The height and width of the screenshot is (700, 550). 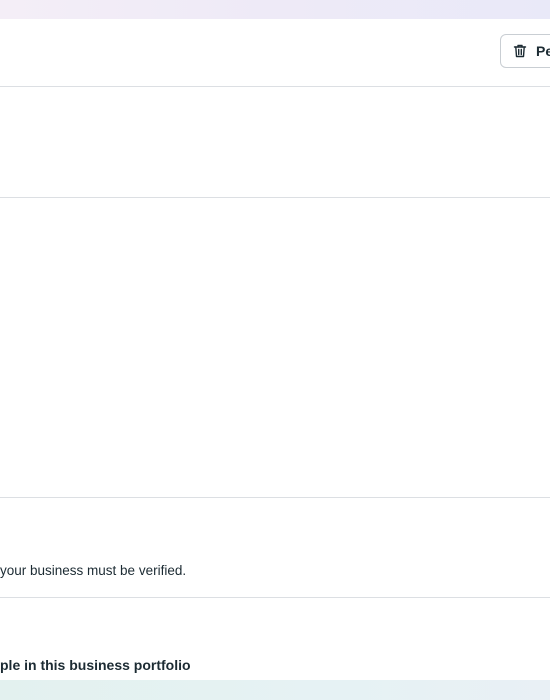 What do you see at coordinates (275, 9) in the screenshot?
I see `top-banner-strip` at bounding box center [275, 9].